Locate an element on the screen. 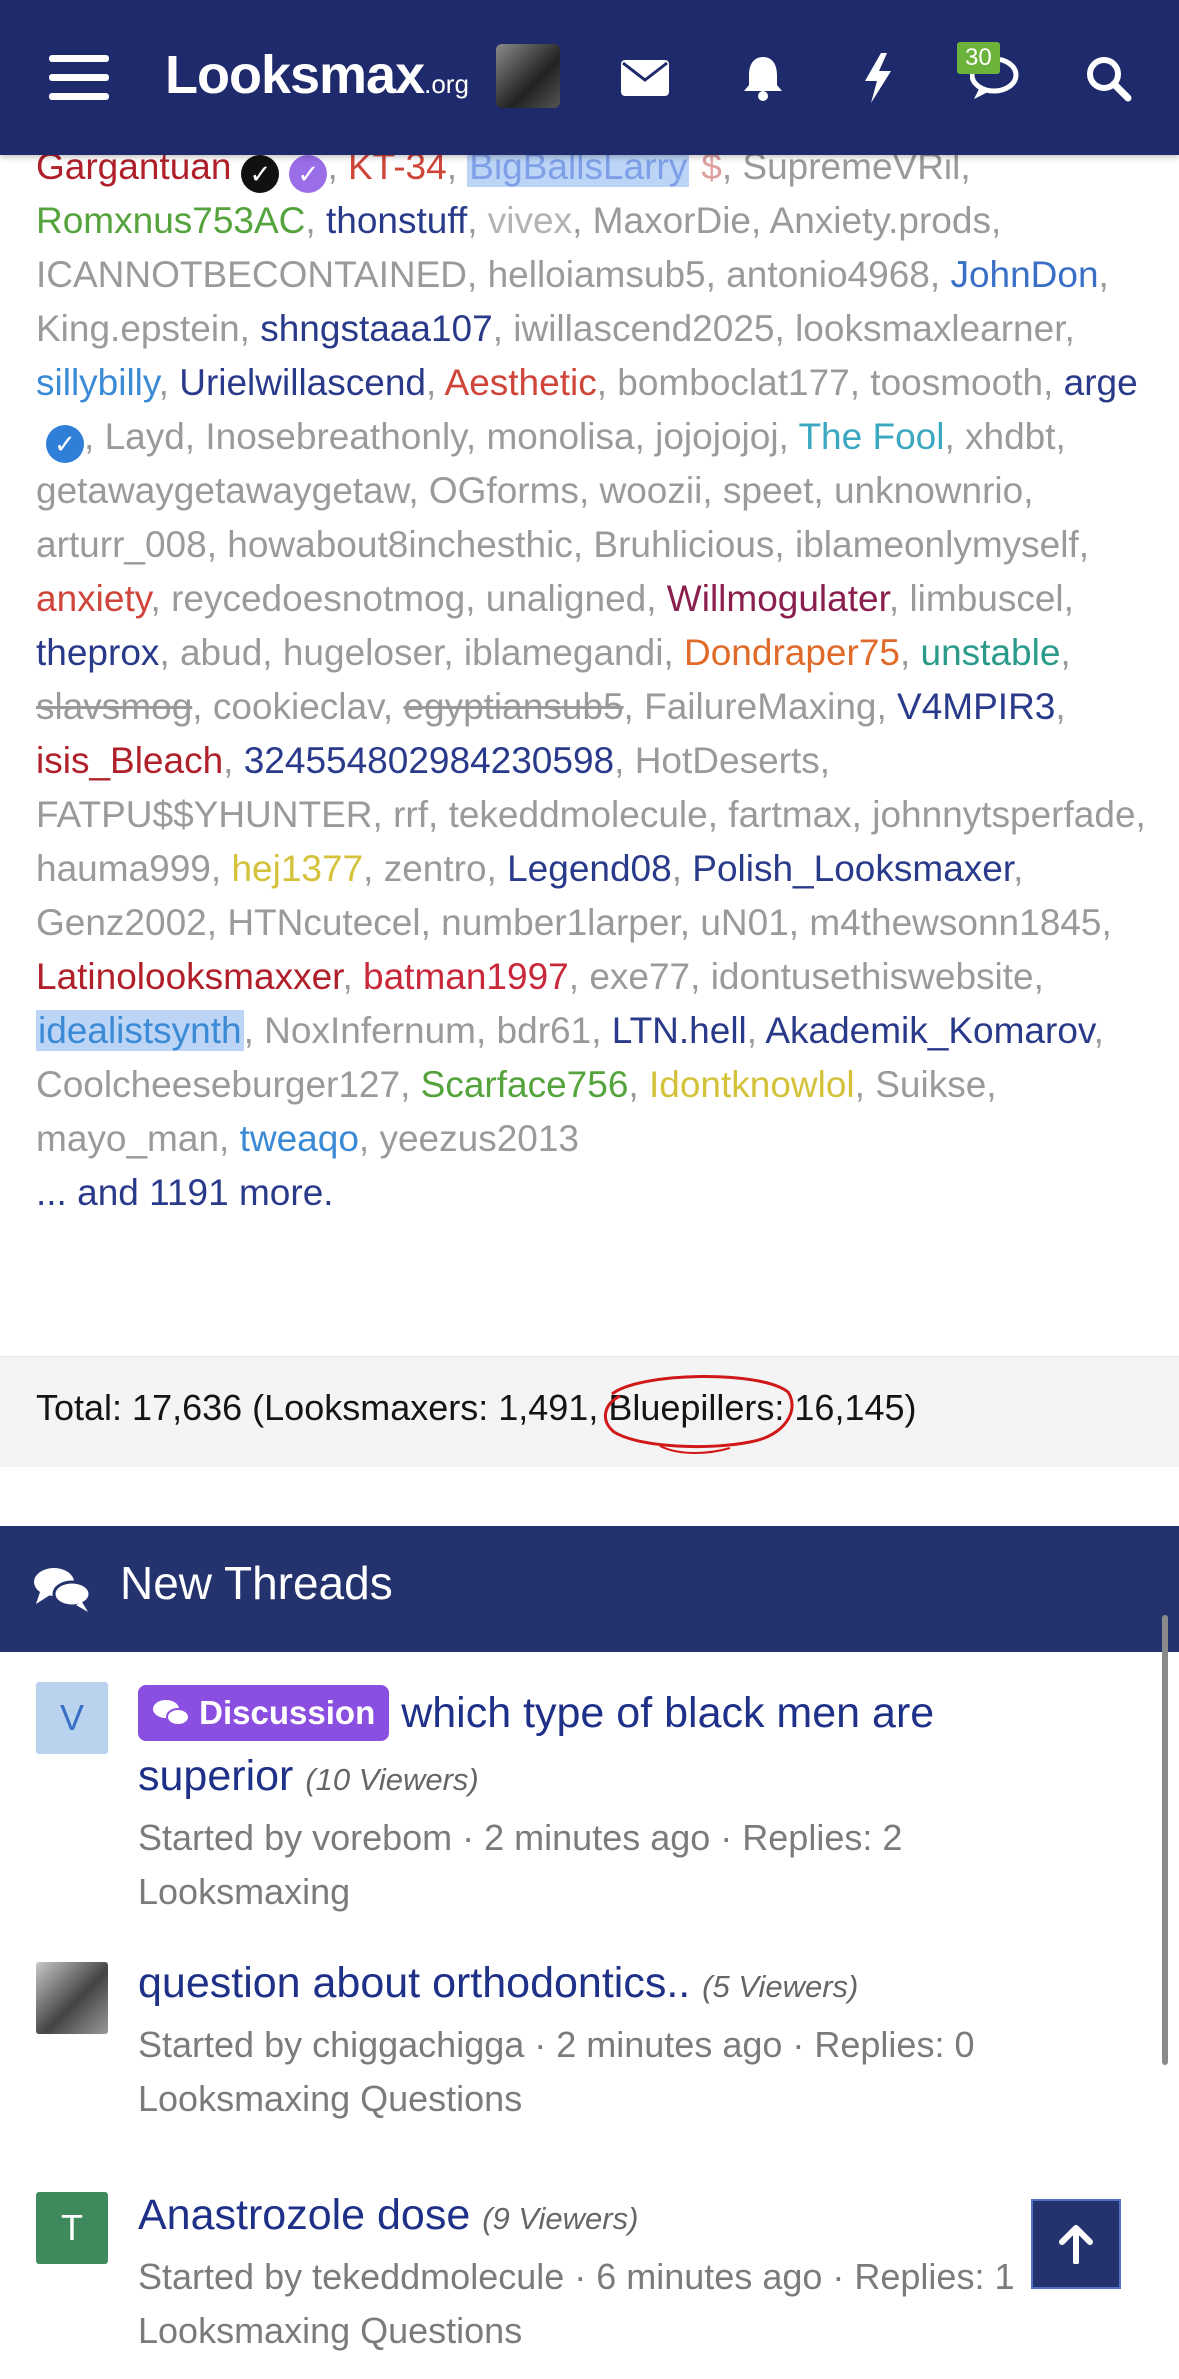 Image resolution: width=1179 pixels, height=2379 pixels. chat-icon is located at coordinates (997, 77).